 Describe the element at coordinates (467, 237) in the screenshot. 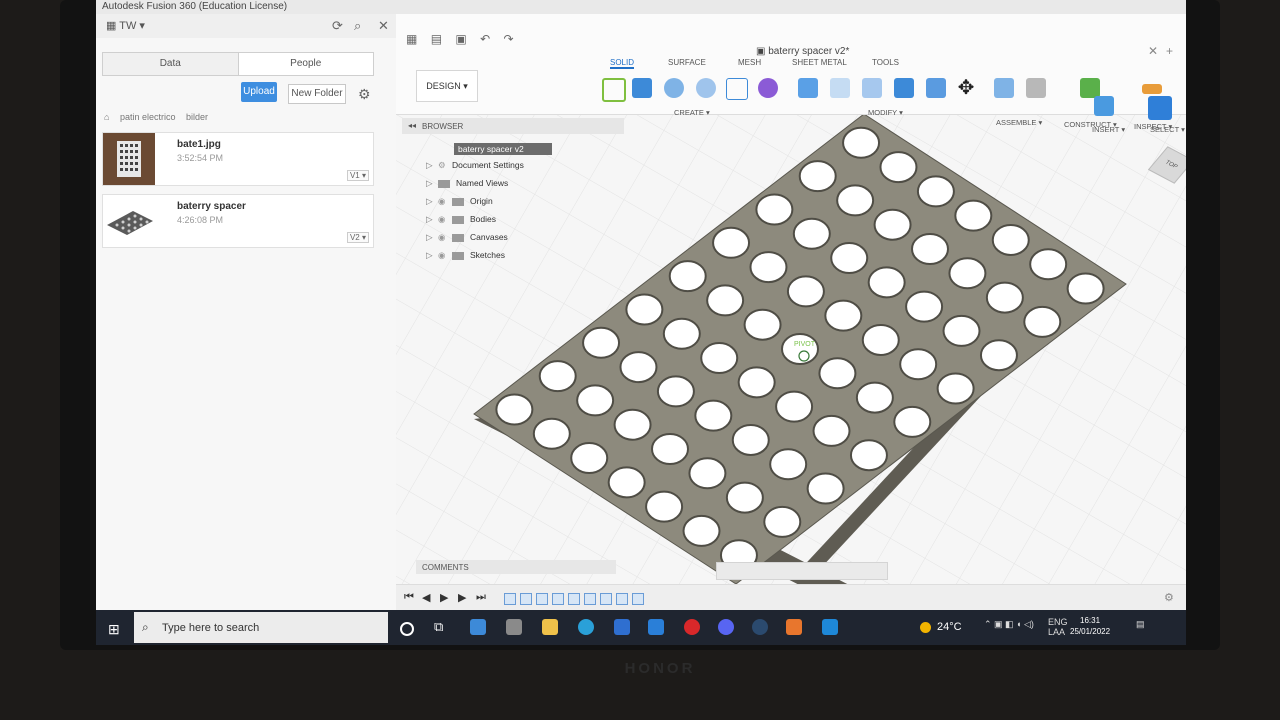

I see `tree-item-canvases: ▷ ◉ Canvases` at that location.